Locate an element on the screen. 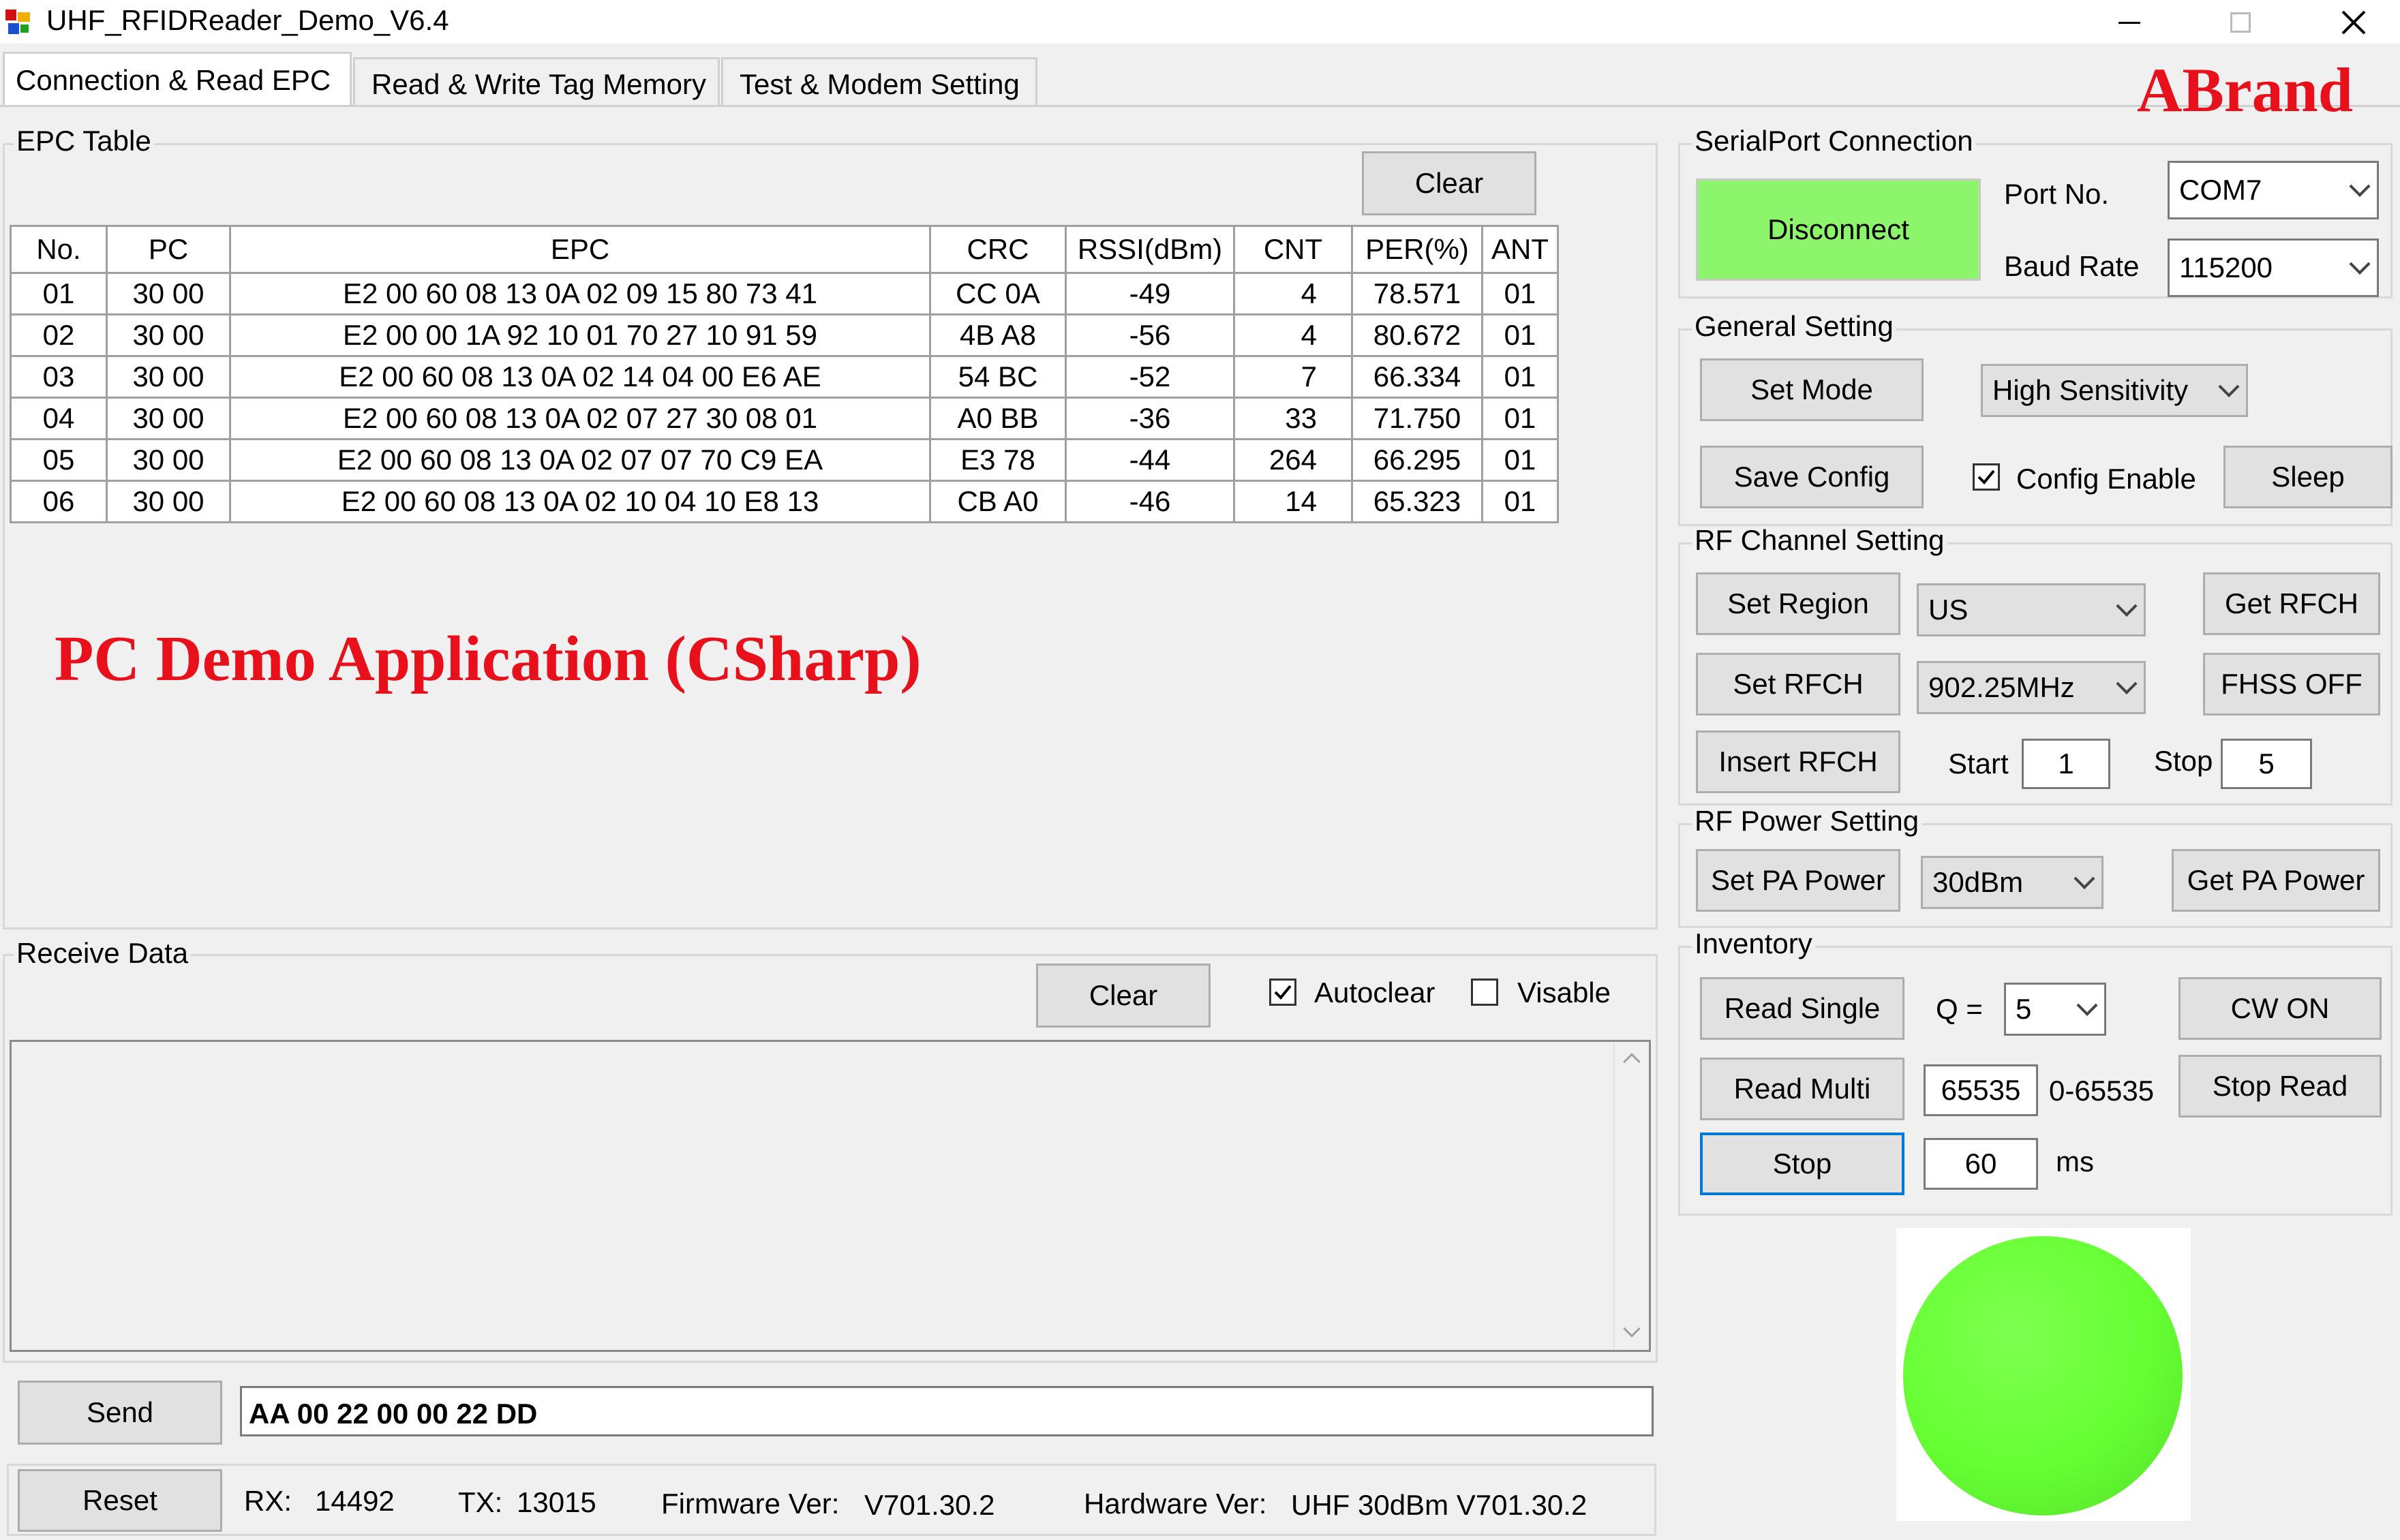 This screenshot has width=2400, height=1540. cell-crc: CB A0 is located at coordinates (998, 501).